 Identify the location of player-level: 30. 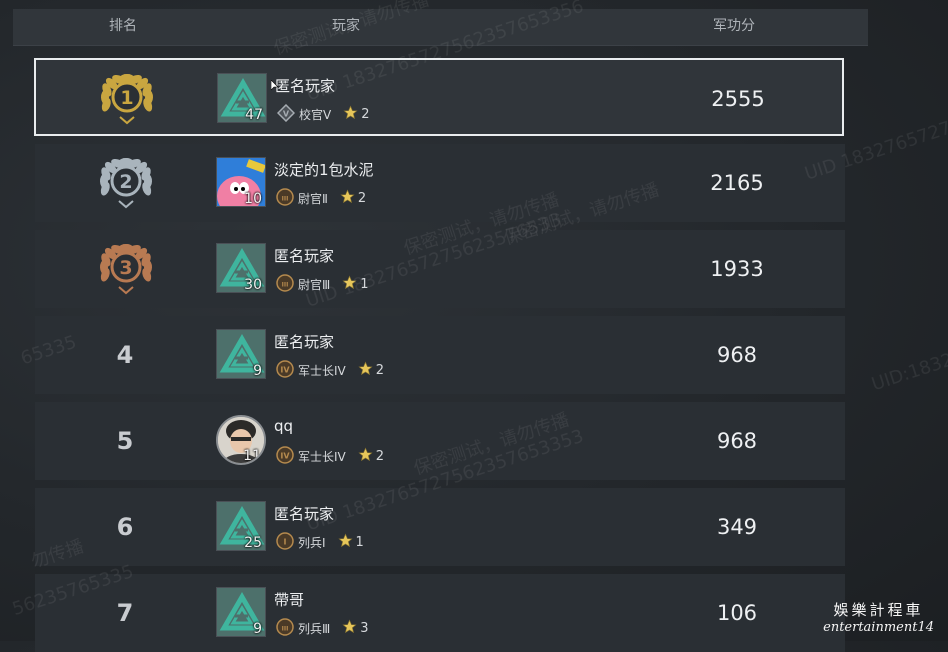
(253, 285).